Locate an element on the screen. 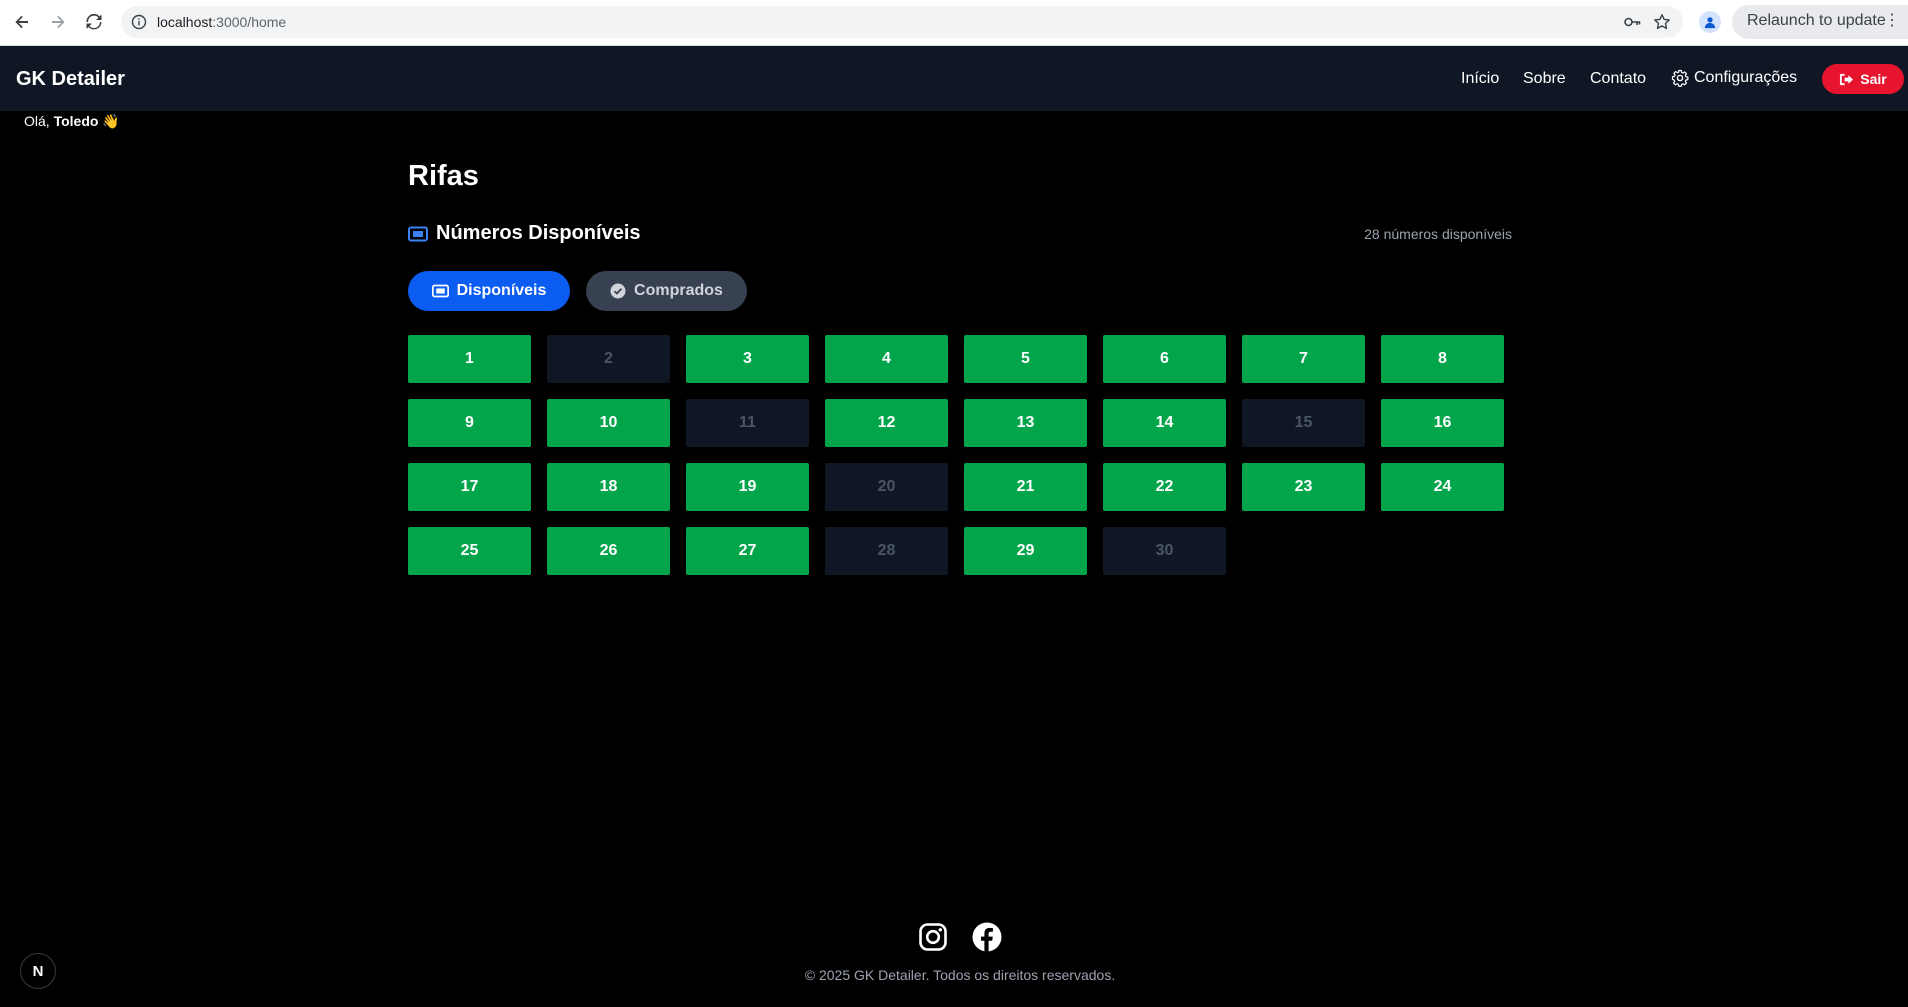  reload-icon is located at coordinates (94, 22).